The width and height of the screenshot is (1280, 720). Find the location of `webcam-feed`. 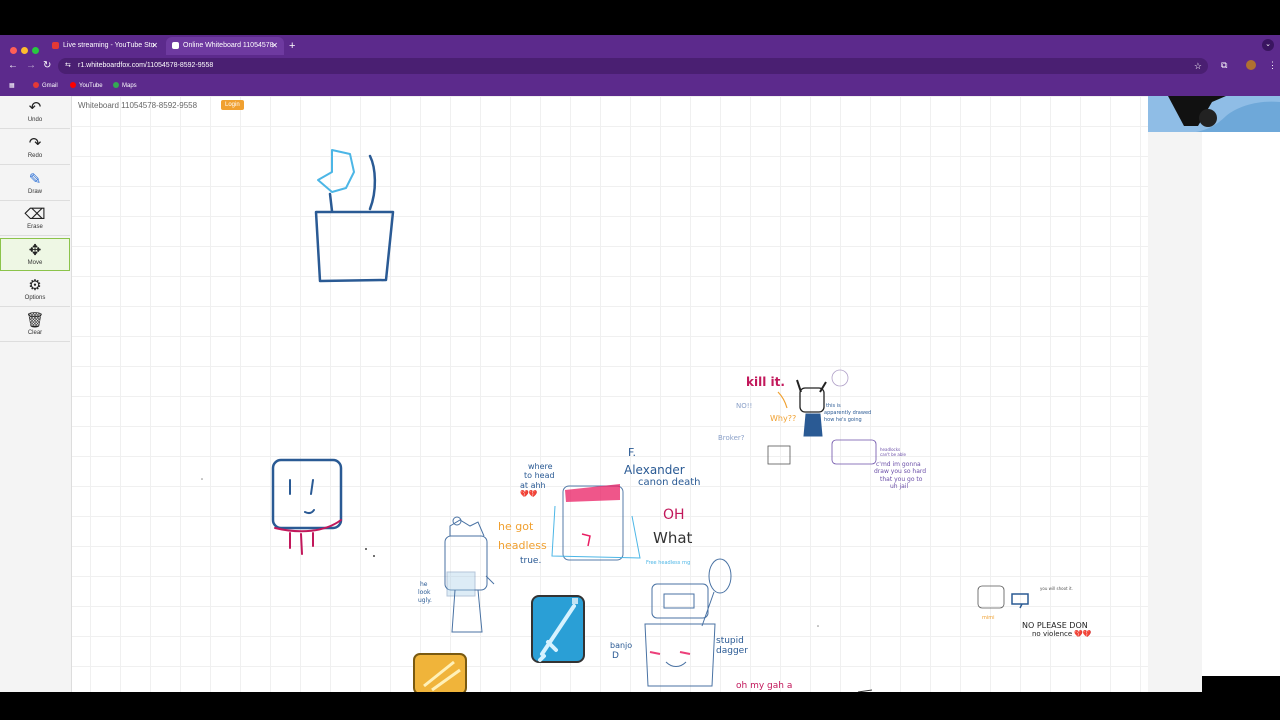

webcam-feed is located at coordinates (1214, 114).